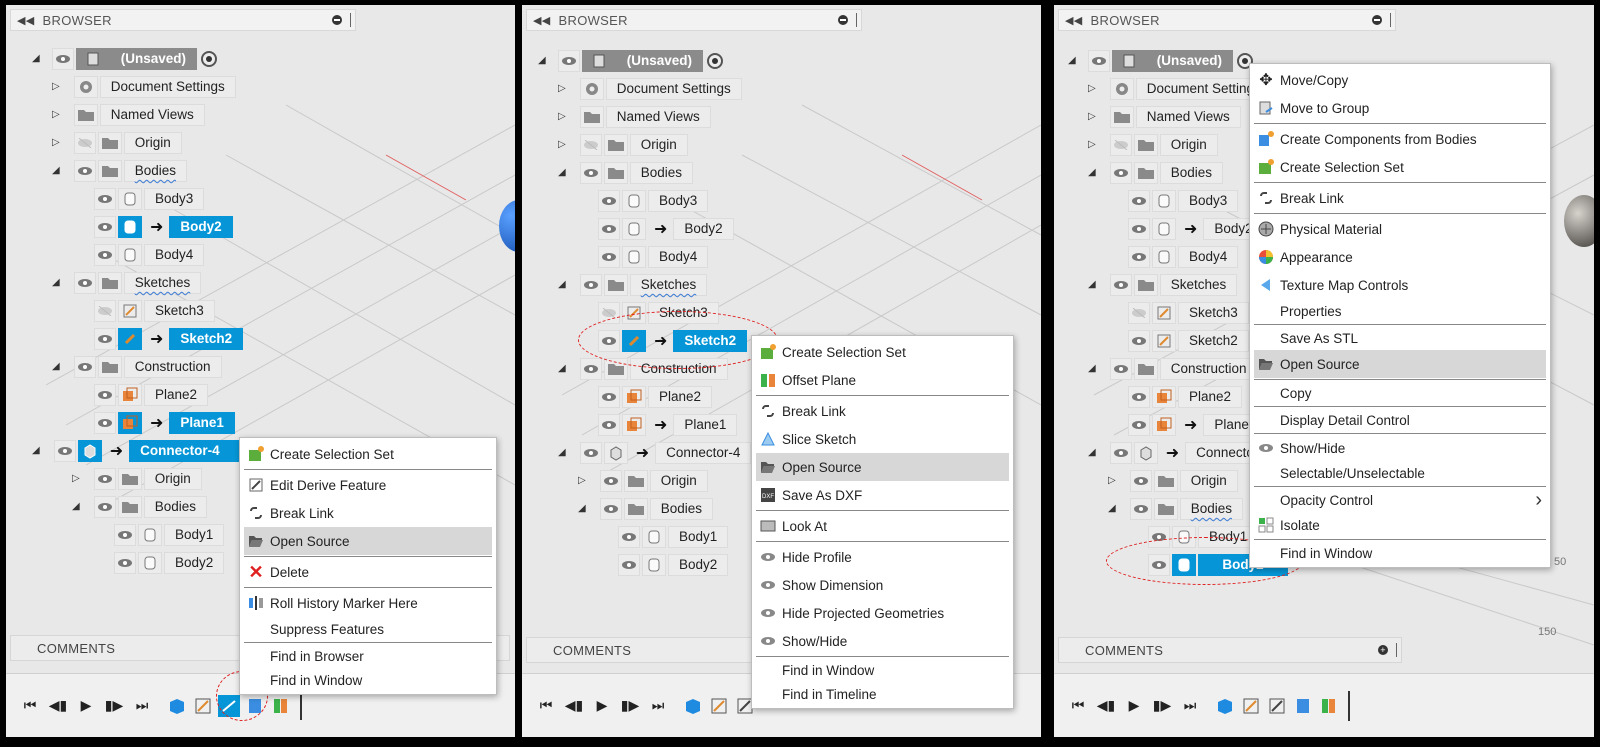  What do you see at coordinates (882, 526) in the screenshot?
I see `menu-look-at: Look At` at bounding box center [882, 526].